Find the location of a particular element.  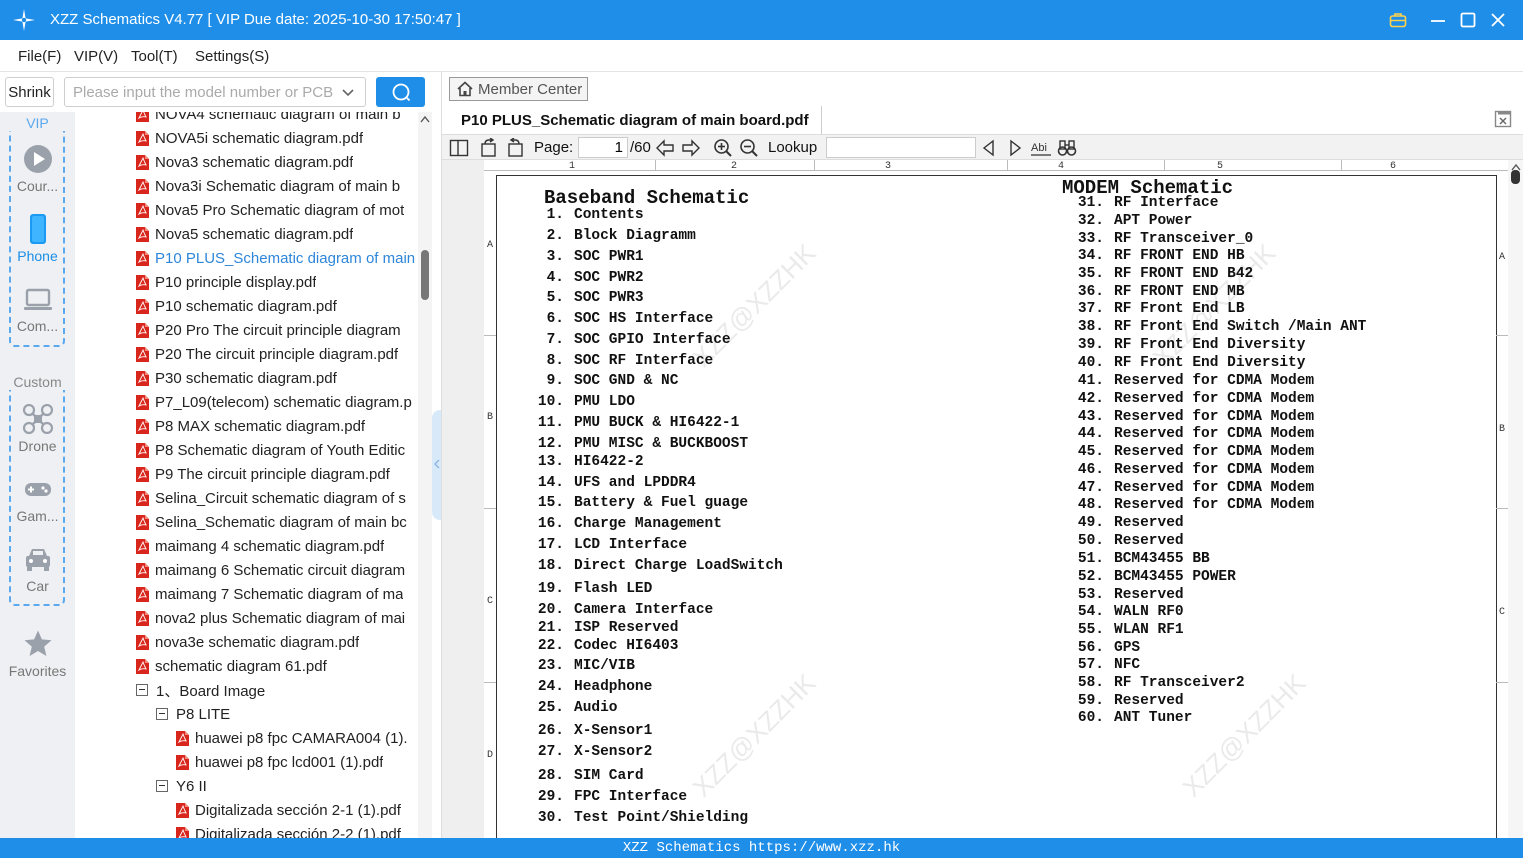

page-number-input is located at coordinates (603, 147).